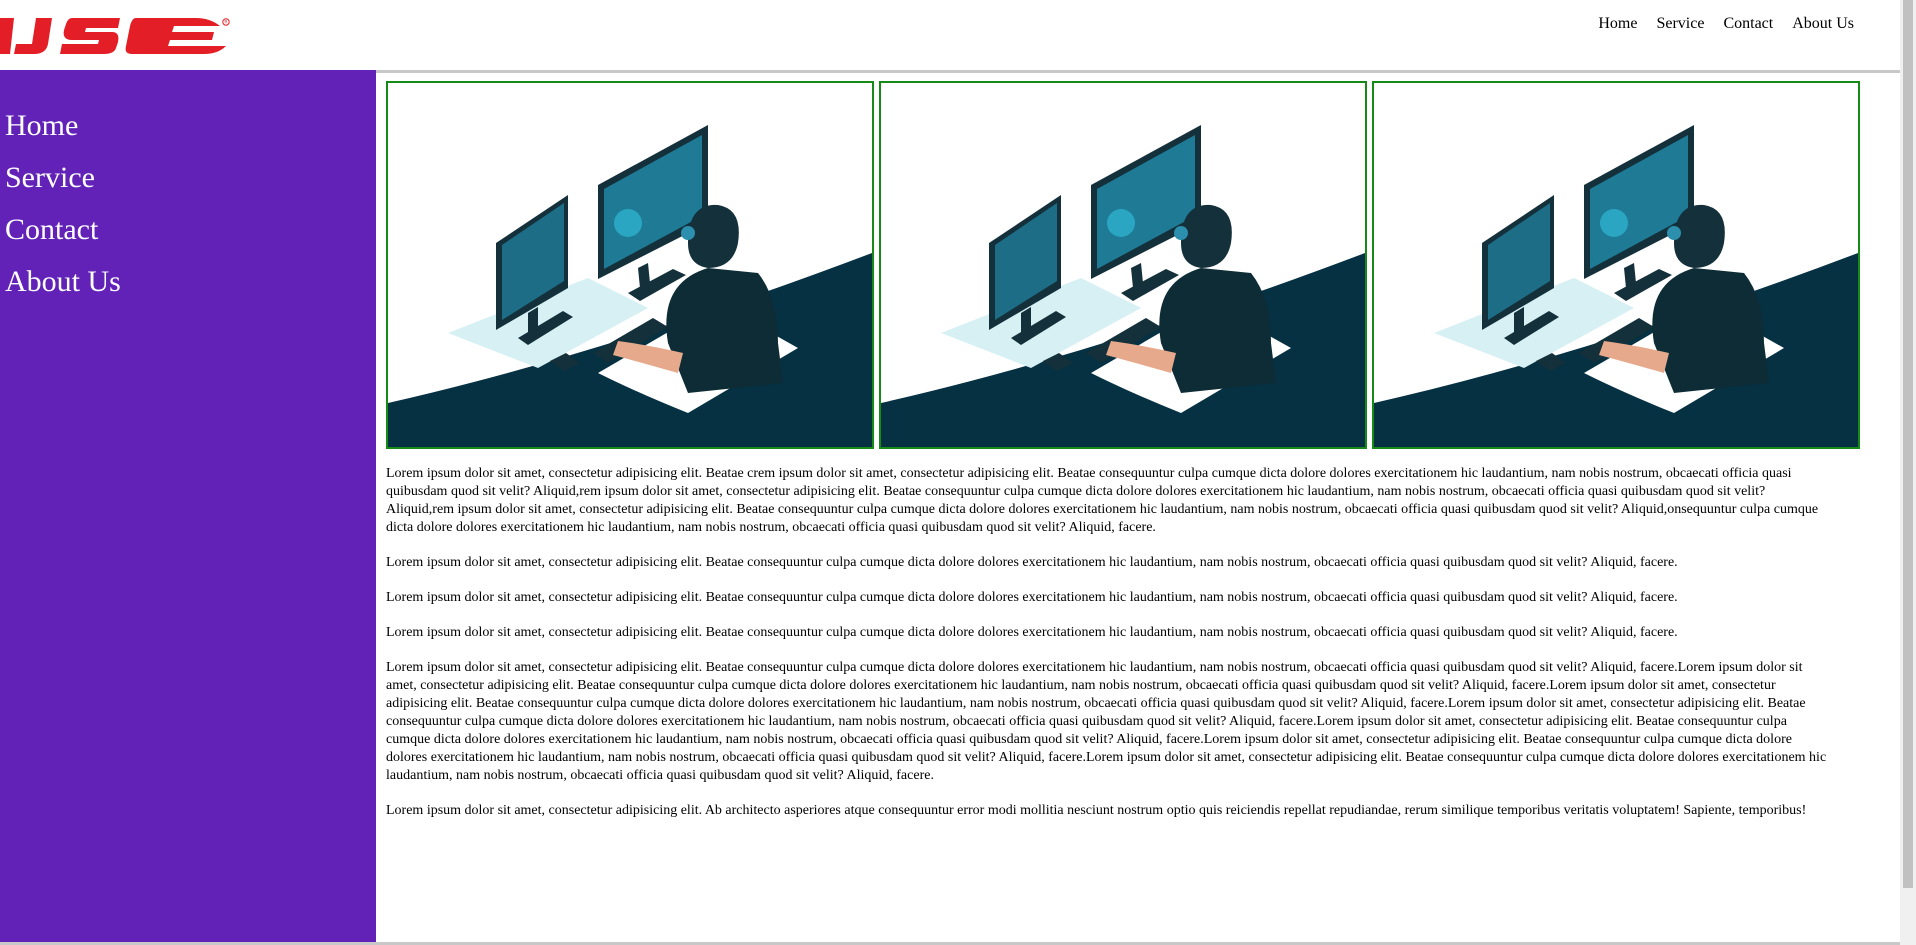  What do you see at coordinates (116, 33) in the screenshot?
I see `ijse-logo: R` at bounding box center [116, 33].